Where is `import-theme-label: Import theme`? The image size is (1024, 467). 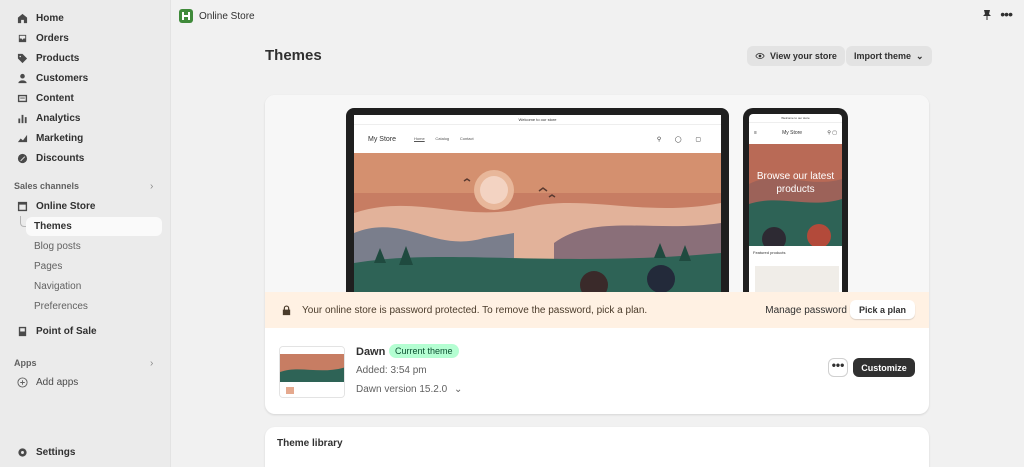 import-theme-label: Import theme is located at coordinates (883, 56).